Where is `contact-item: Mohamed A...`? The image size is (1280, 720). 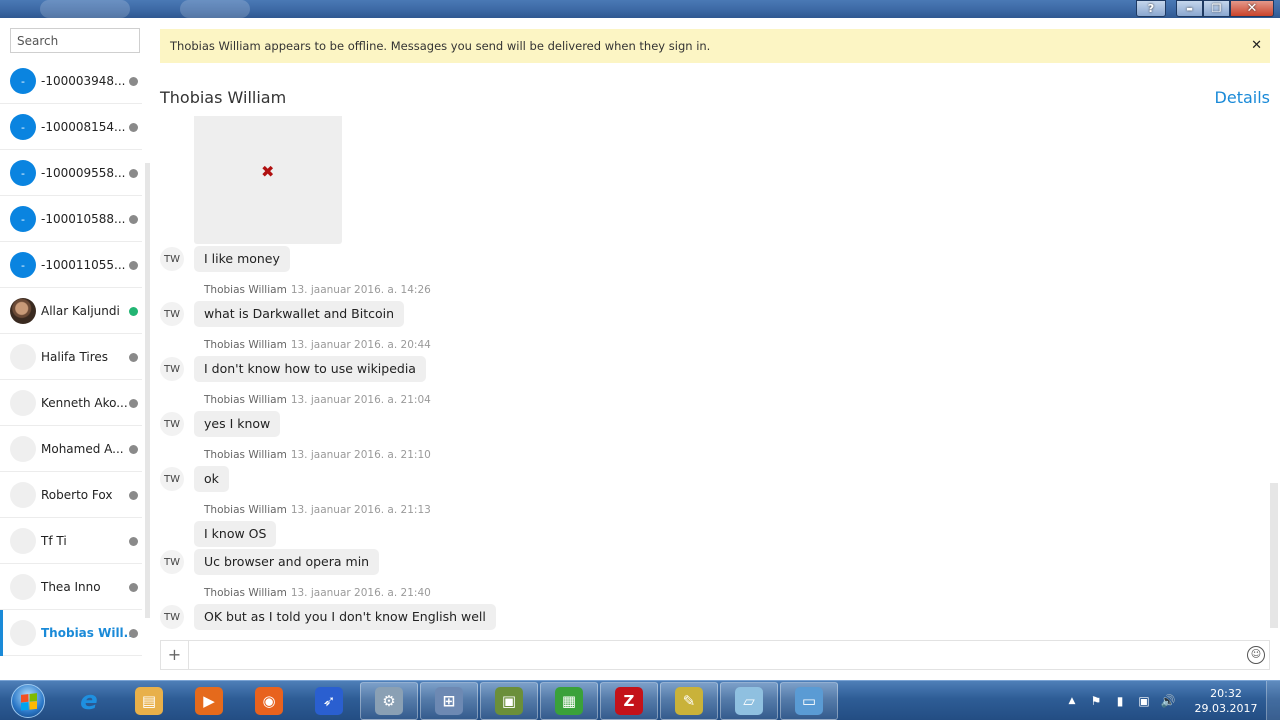 contact-item: Mohamed A... is located at coordinates (71, 449).